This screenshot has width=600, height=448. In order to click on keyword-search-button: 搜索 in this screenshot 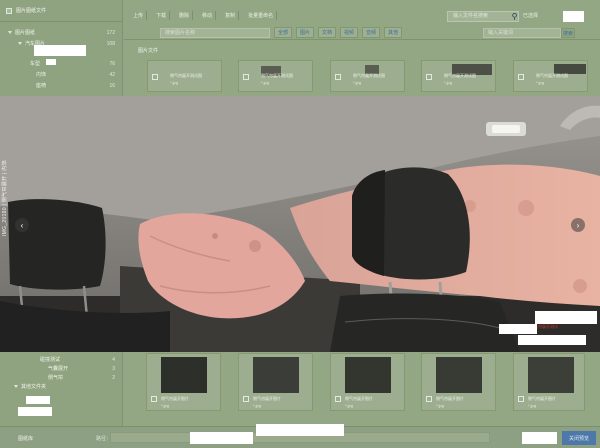, I will do `click(568, 33)`.